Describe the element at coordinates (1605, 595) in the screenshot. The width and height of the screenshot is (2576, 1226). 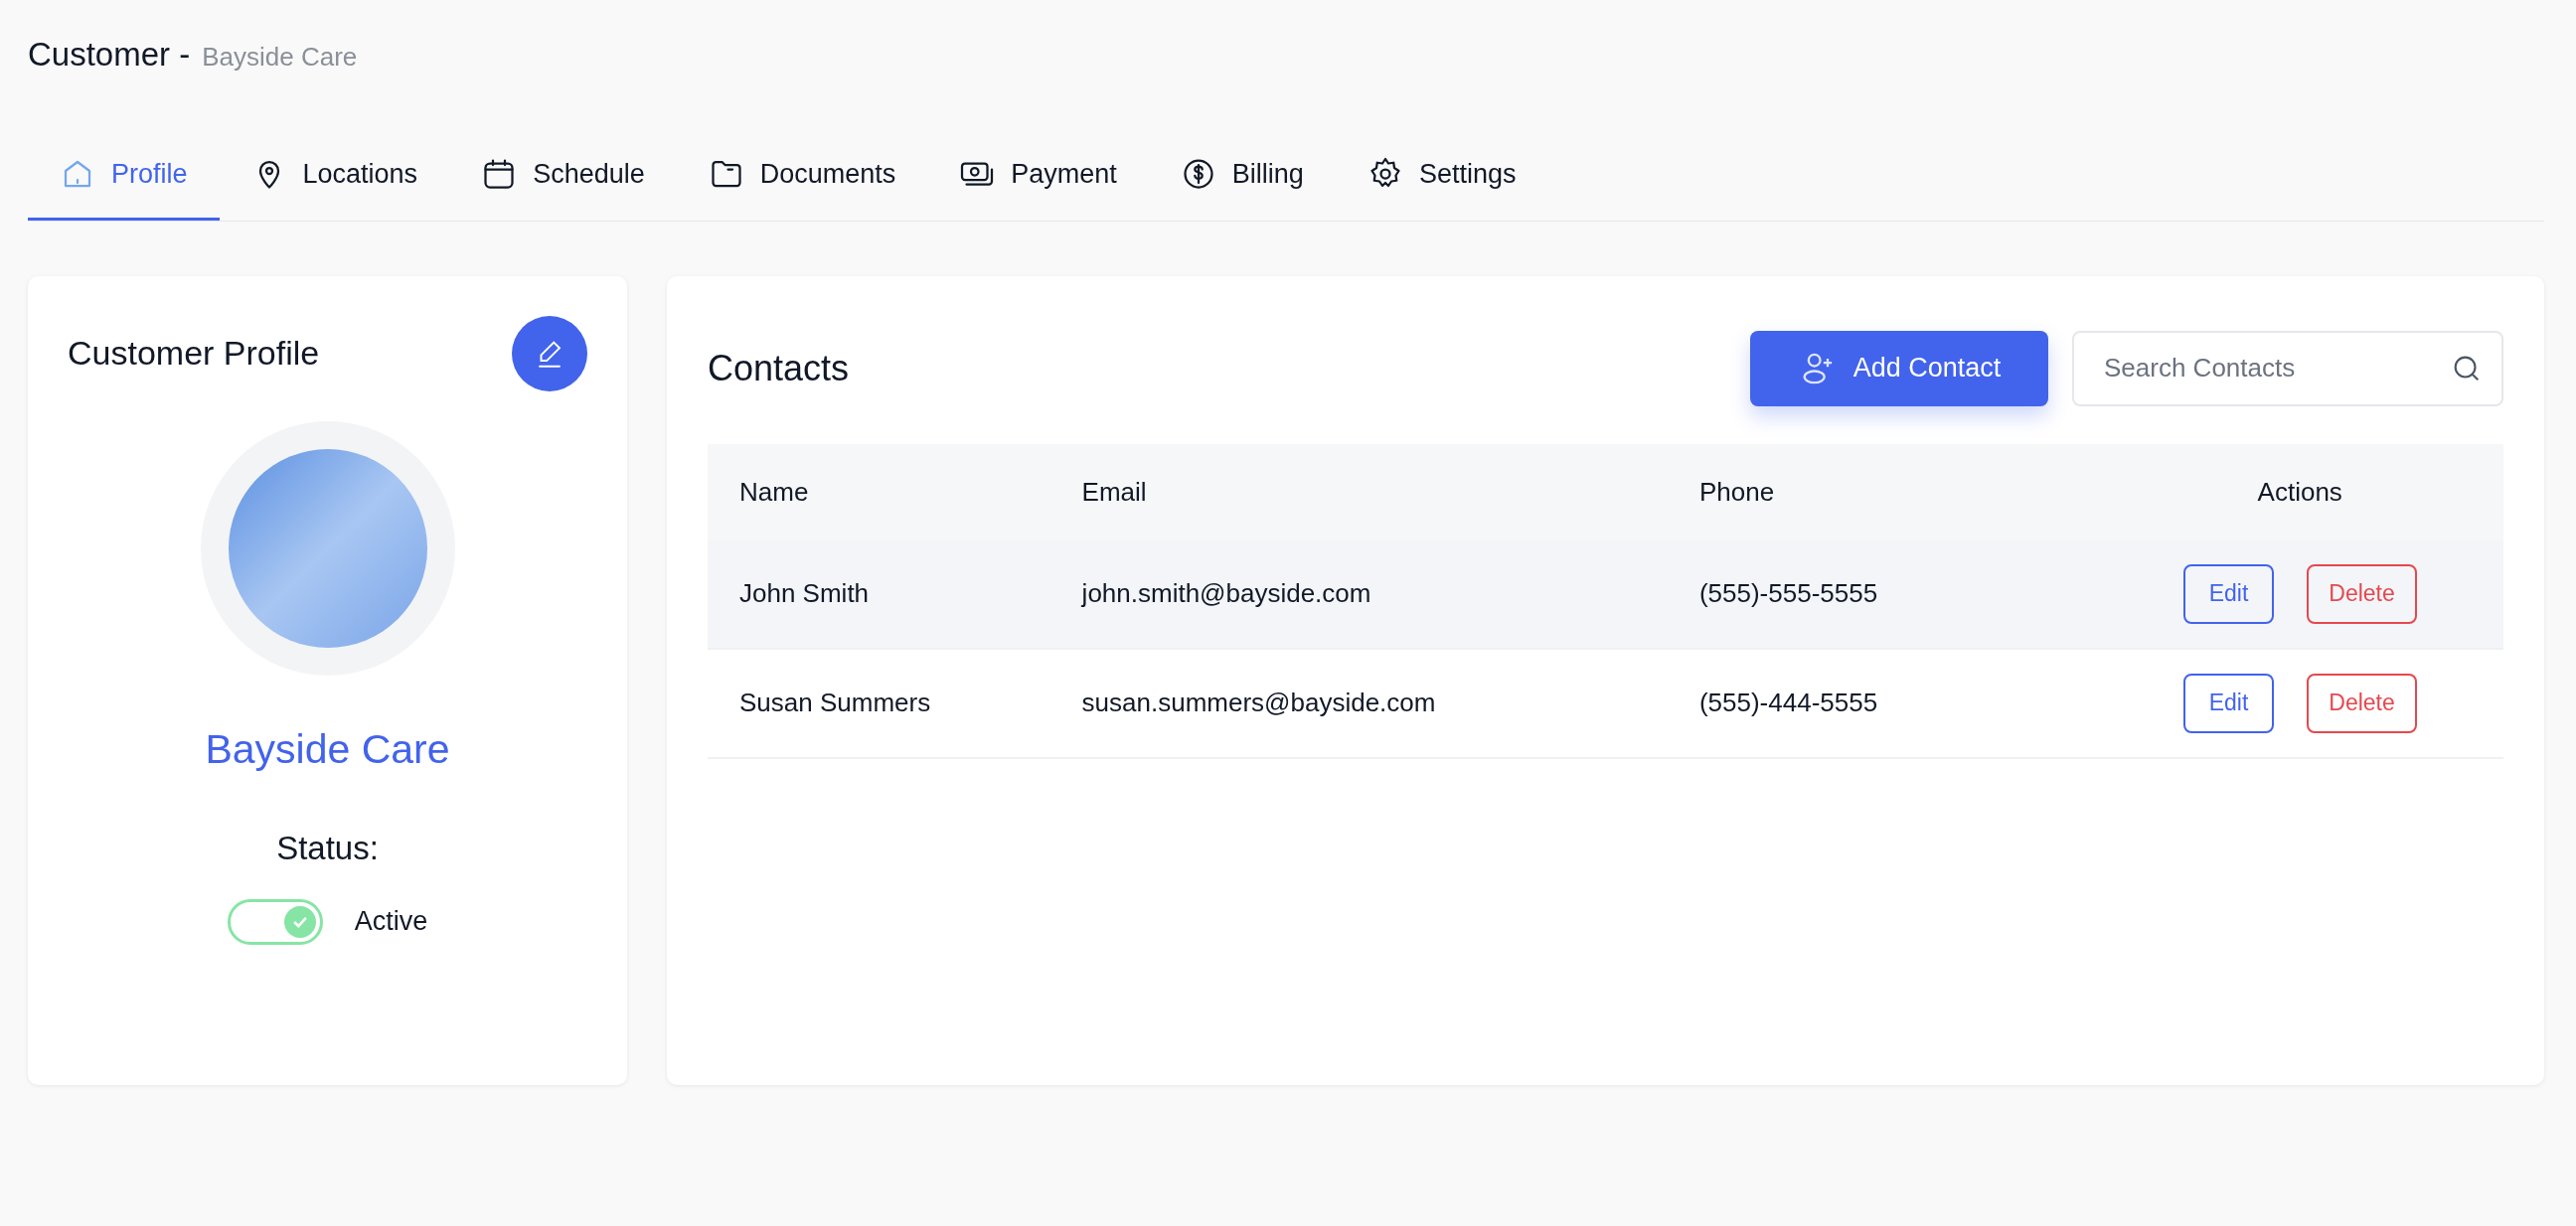
I see `table-row: John Smith john.smith@bayside.com (555)-555-5555 Edit Delete` at that location.